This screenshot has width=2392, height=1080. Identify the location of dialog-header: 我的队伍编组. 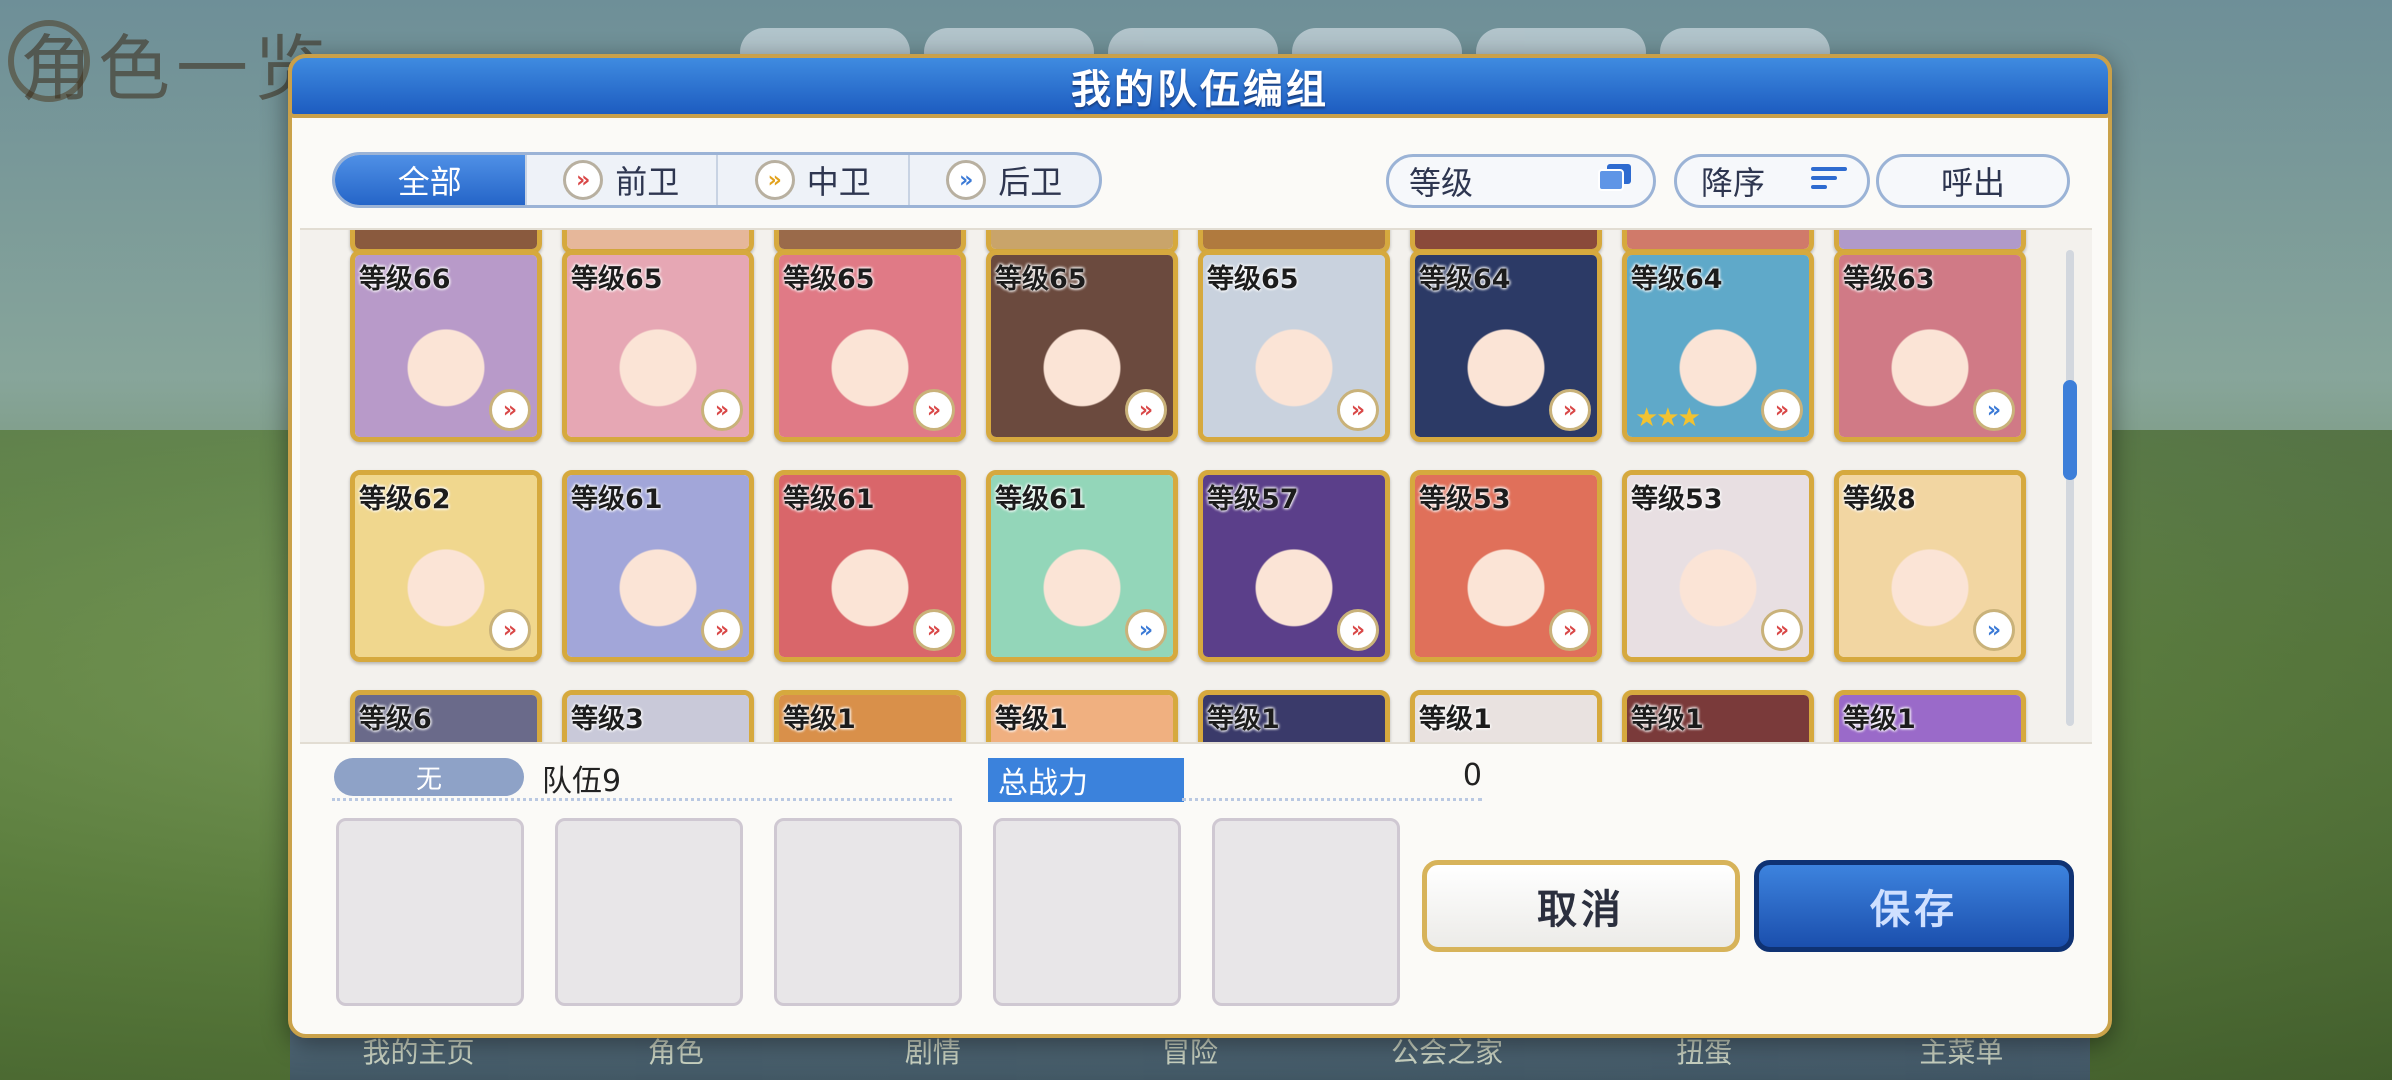
(1200, 86).